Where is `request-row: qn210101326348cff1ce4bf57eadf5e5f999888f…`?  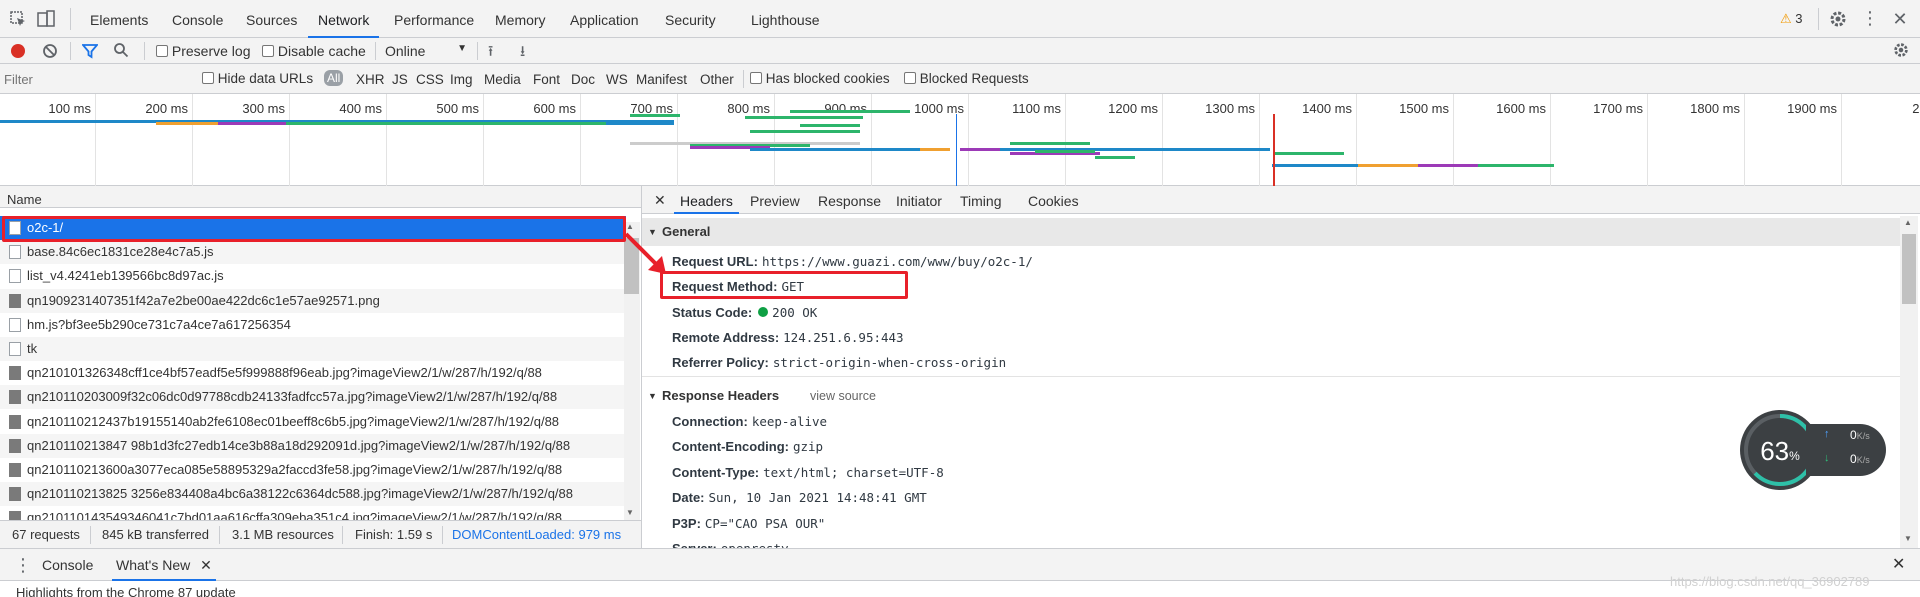
request-row: qn210101326348cff1ce4bf57eadf5e5f999888f… is located at coordinates (313, 373).